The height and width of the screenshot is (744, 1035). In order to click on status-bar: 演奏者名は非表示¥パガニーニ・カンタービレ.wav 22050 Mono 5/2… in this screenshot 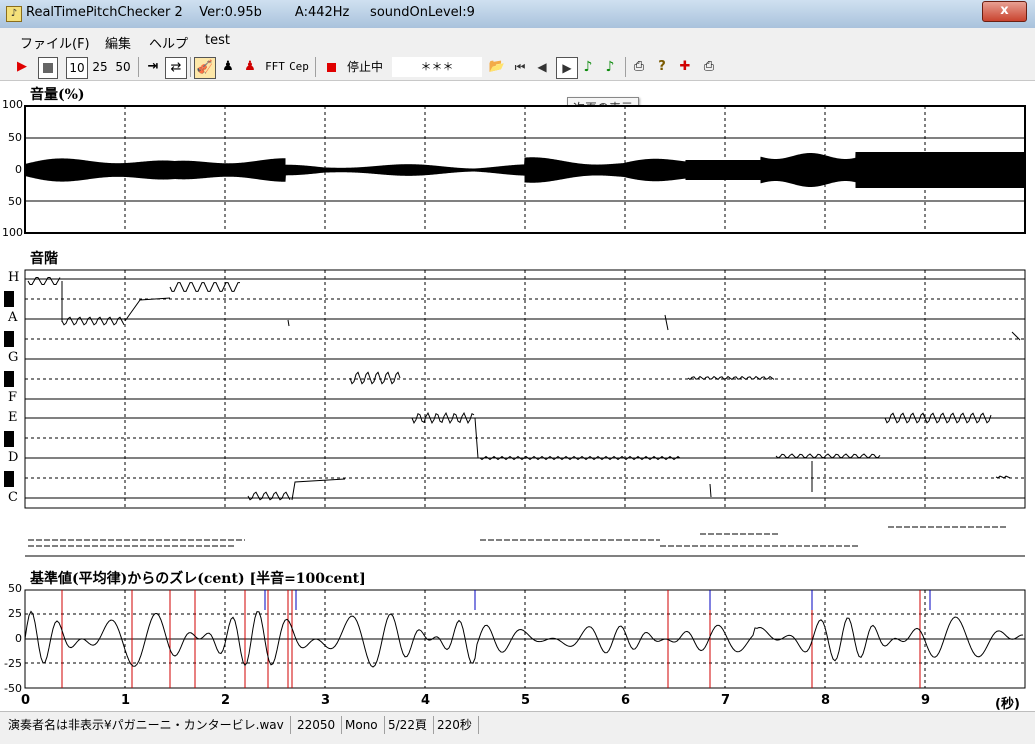, I will do `click(517, 727)`.